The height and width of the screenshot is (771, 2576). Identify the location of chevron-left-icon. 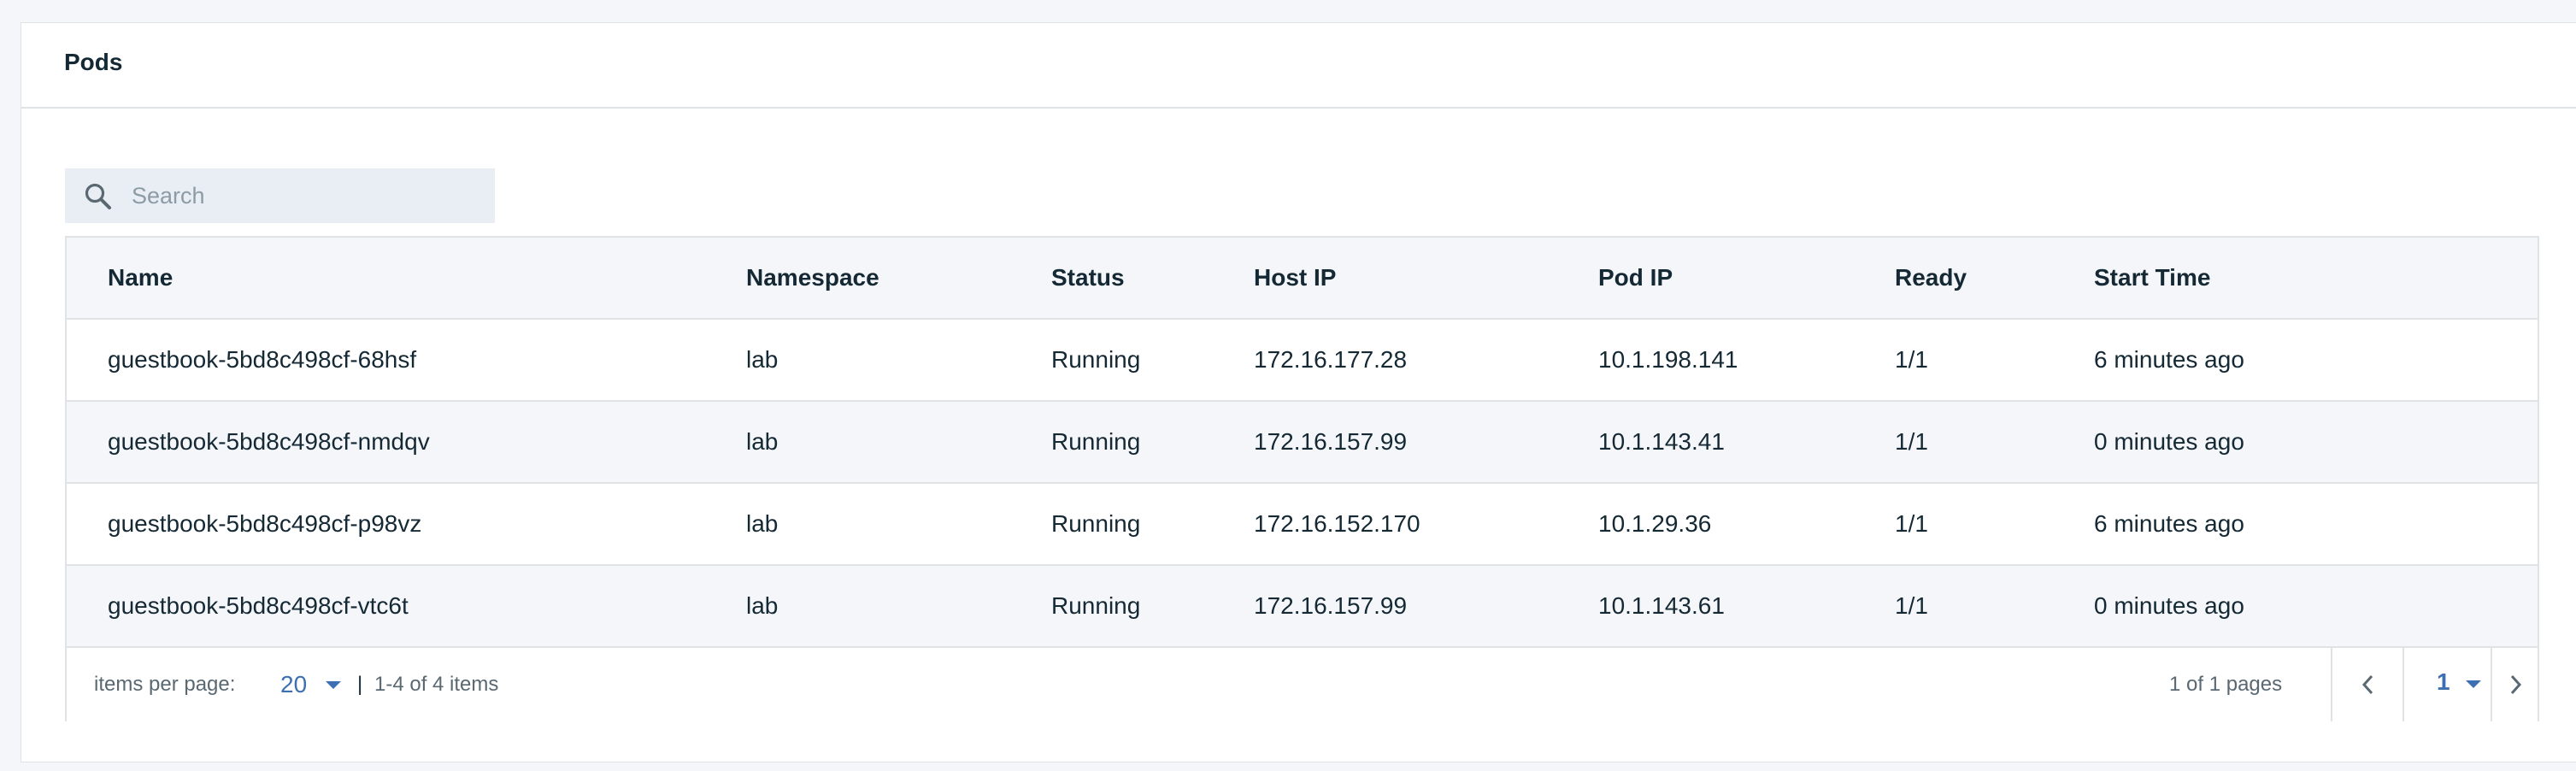
(2367, 684).